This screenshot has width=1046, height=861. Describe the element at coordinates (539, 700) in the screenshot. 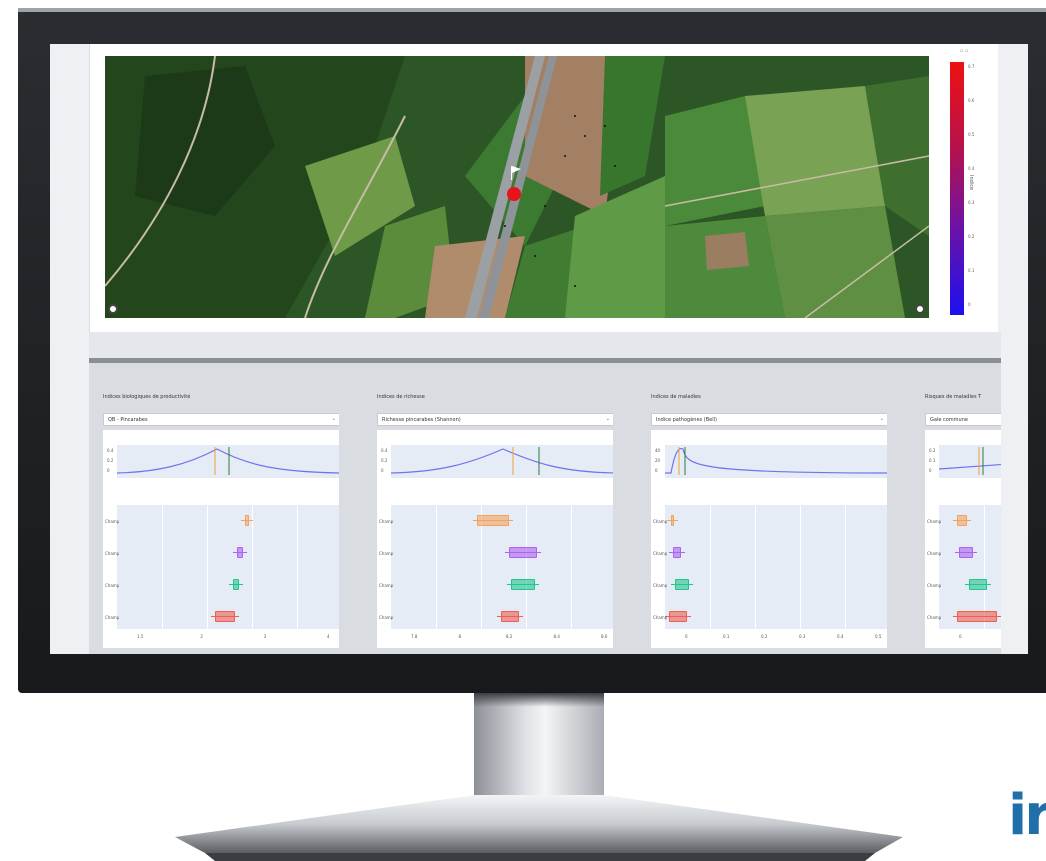

I see `monitor-stand-shadow` at that location.